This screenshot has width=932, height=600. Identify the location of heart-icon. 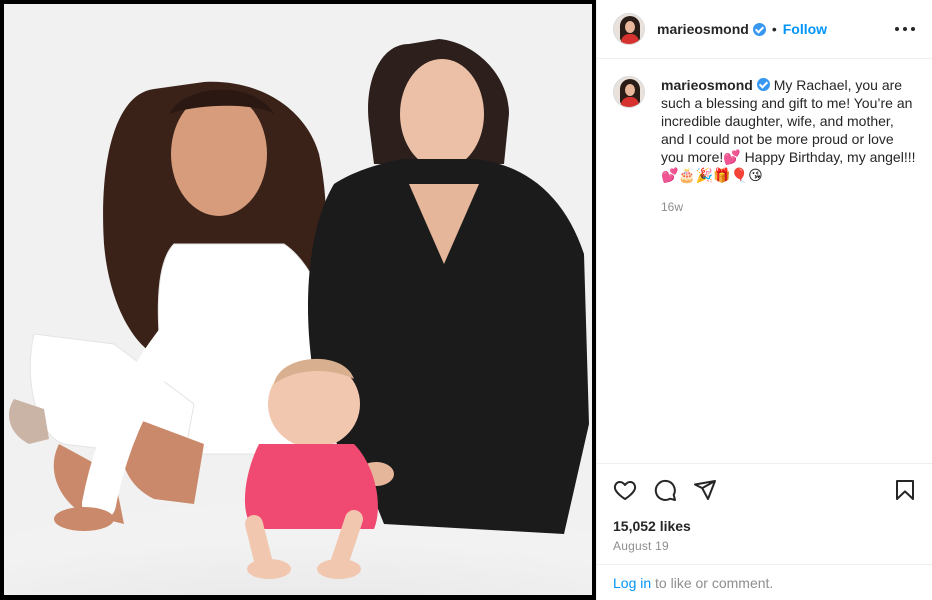
(626, 491).